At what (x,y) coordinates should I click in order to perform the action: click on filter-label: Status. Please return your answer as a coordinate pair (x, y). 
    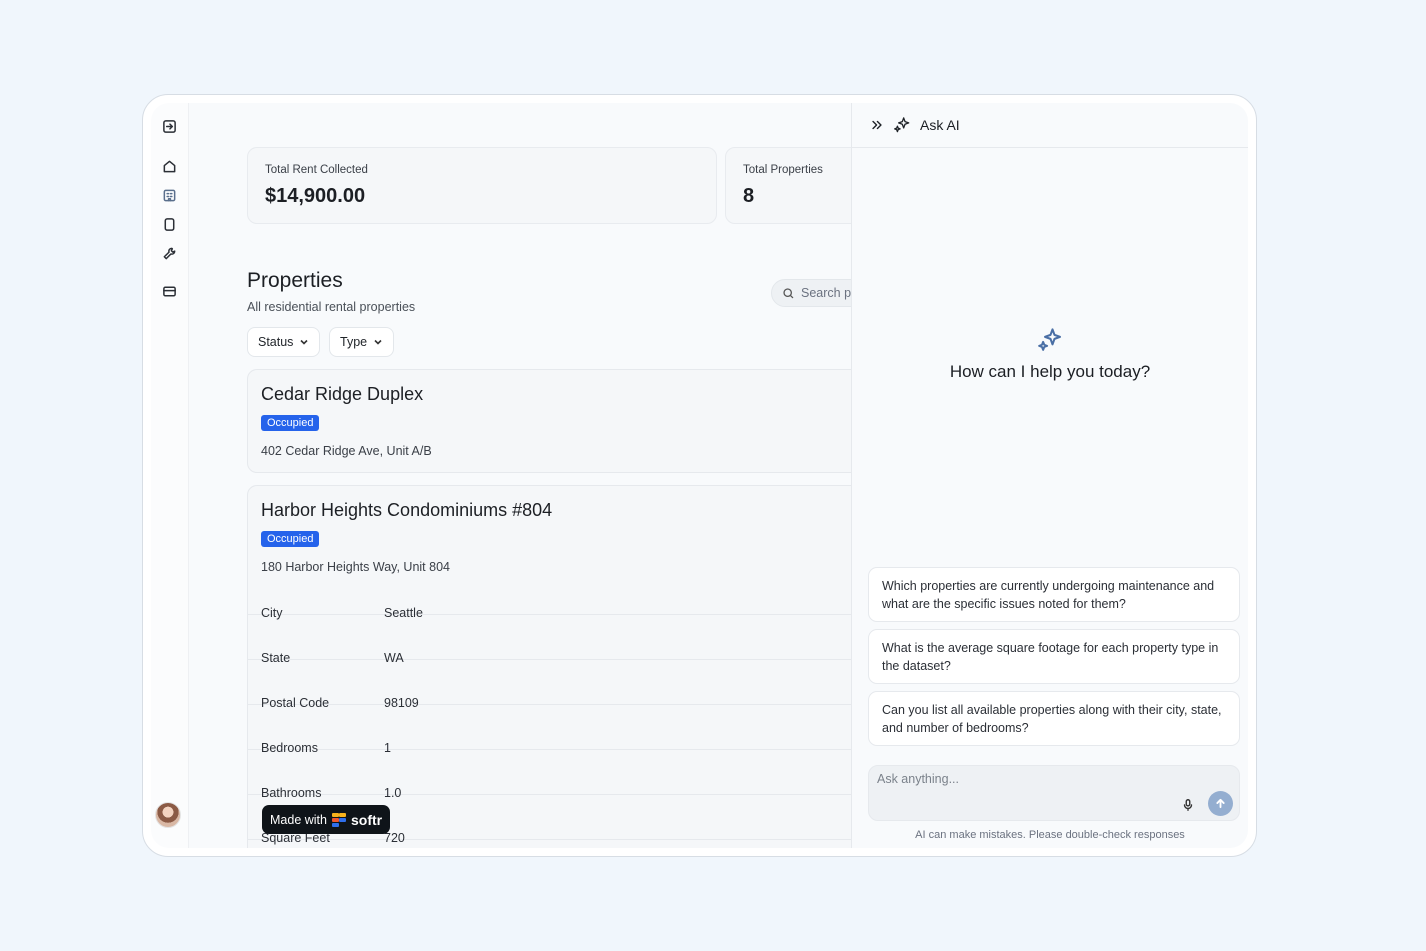
    Looking at the image, I should click on (276, 342).